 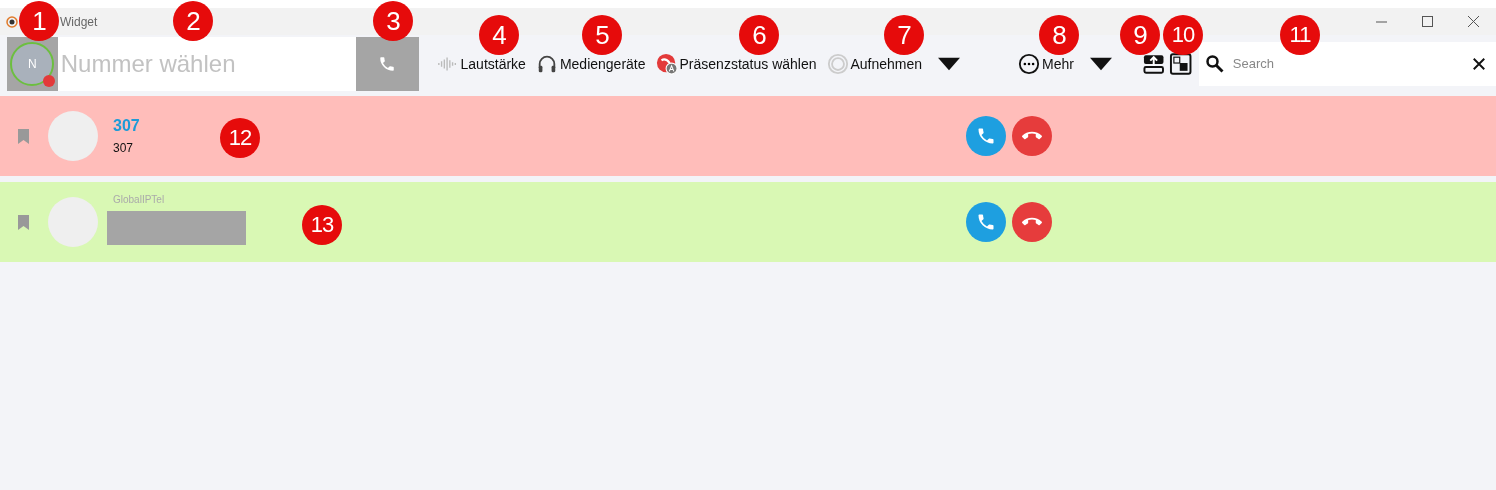 I want to click on call-source: GlobalIPTel, so click(x=139, y=199).